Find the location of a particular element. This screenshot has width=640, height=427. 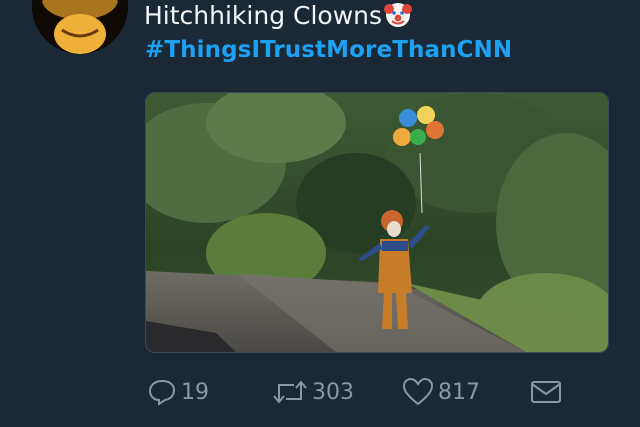

reply-button: 19 is located at coordinates (178, 392).